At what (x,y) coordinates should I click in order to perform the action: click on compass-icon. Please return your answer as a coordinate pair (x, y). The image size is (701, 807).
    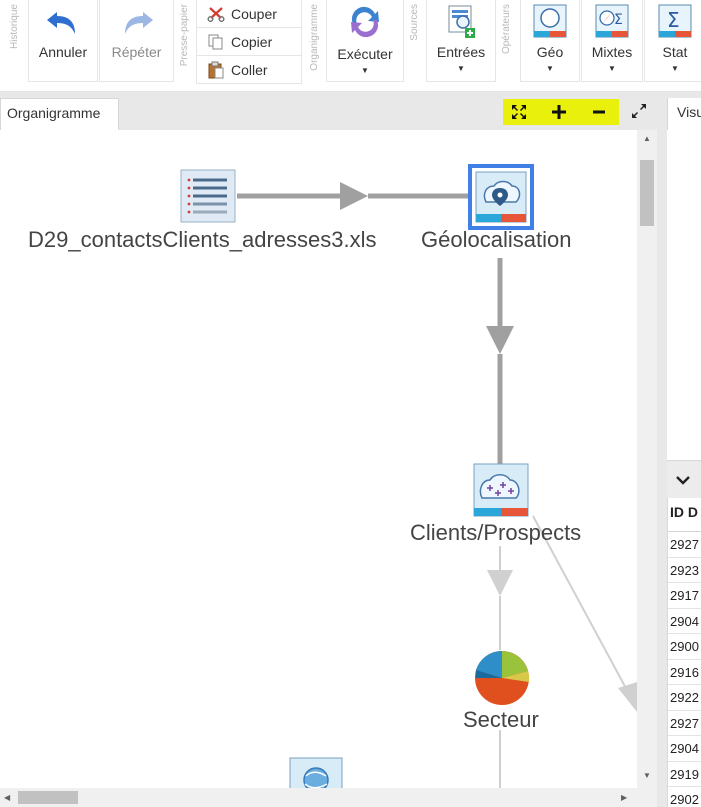
    Looking at the image, I should click on (550, 21).